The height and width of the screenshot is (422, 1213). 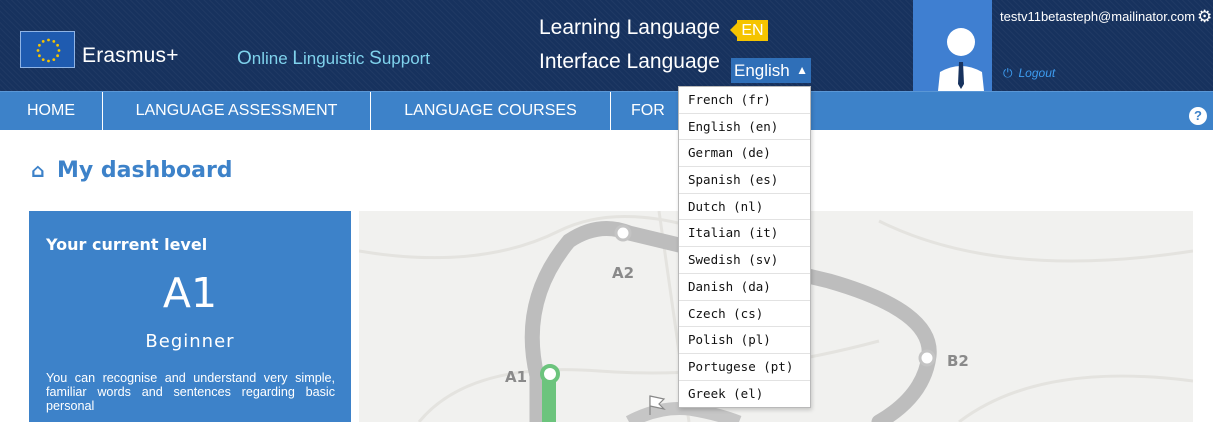 What do you see at coordinates (744, 394) in the screenshot?
I see `language-option-el: Greek (el)` at bounding box center [744, 394].